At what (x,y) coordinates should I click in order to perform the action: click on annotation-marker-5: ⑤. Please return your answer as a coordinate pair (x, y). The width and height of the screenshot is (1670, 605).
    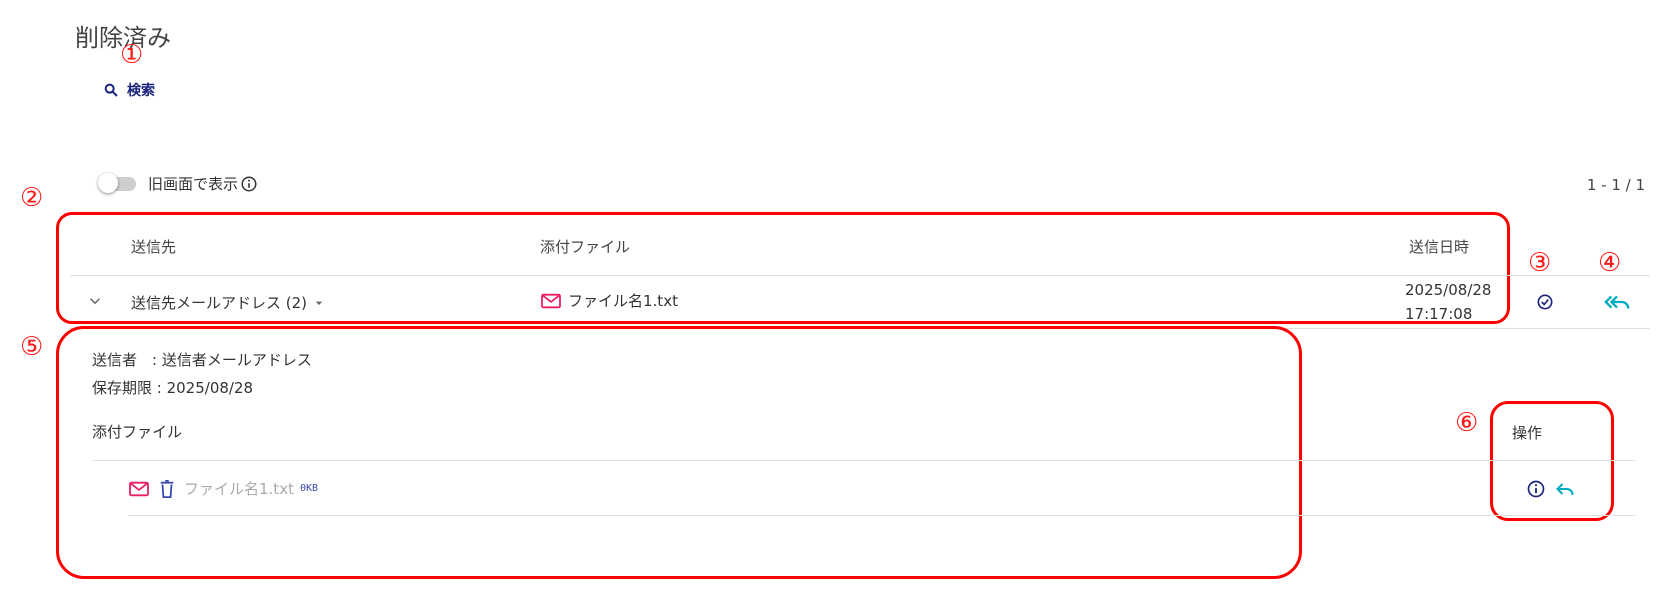
    Looking at the image, I should click on (32, 347).